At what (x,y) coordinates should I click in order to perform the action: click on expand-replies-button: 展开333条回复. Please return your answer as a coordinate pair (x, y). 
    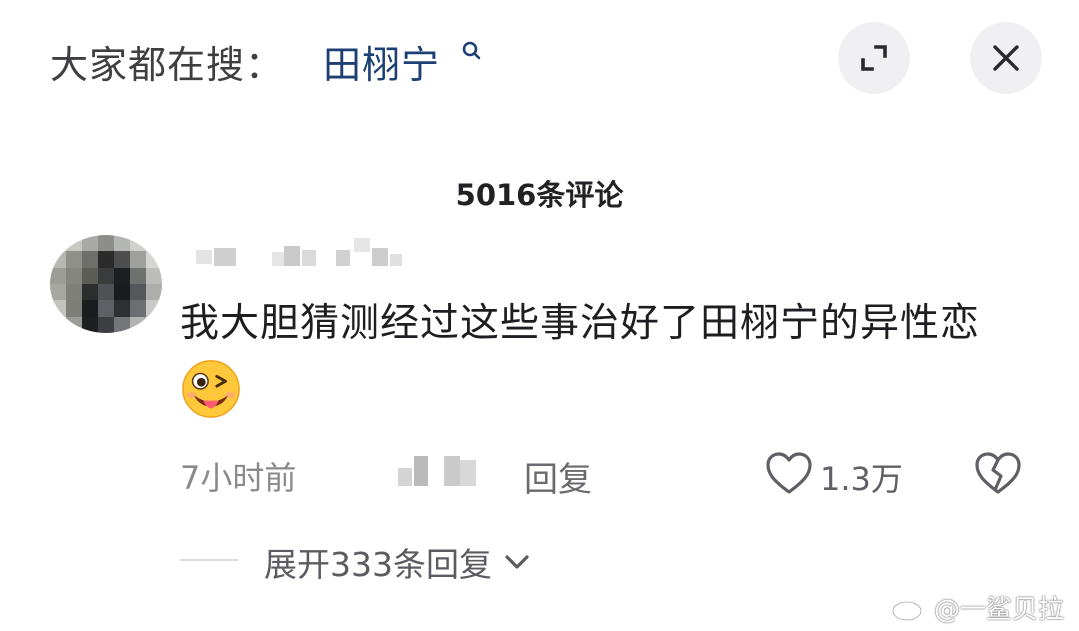
    Looking at the image, I should click on (398, 562).